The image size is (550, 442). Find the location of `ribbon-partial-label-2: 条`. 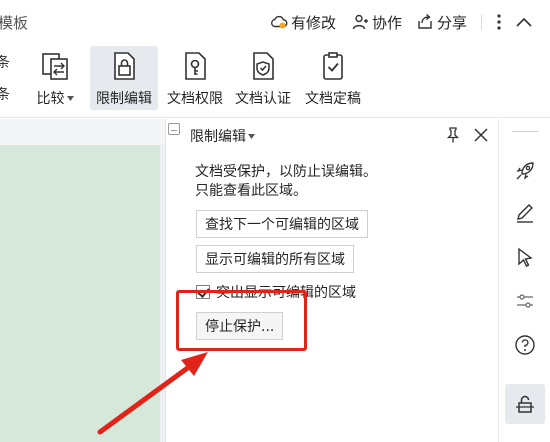

ribbon-partial-label-2: 条 is located at coordinates (5, 95).